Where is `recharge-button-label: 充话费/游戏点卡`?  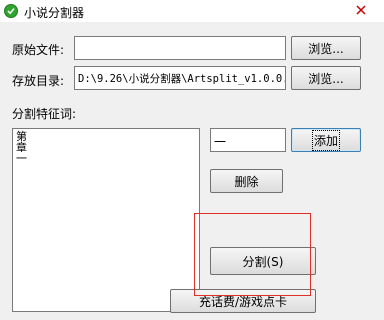
recharge-button-label: 充话费/游戏点卡 is located at coordinates (243, 301).